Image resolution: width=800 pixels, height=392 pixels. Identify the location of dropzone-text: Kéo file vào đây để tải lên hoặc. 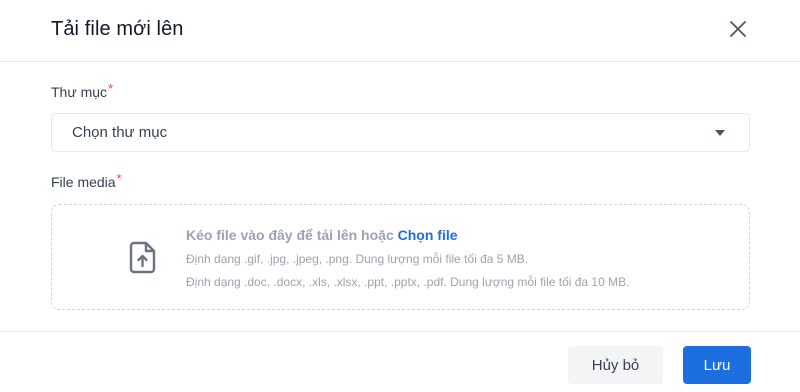
(290, 235).